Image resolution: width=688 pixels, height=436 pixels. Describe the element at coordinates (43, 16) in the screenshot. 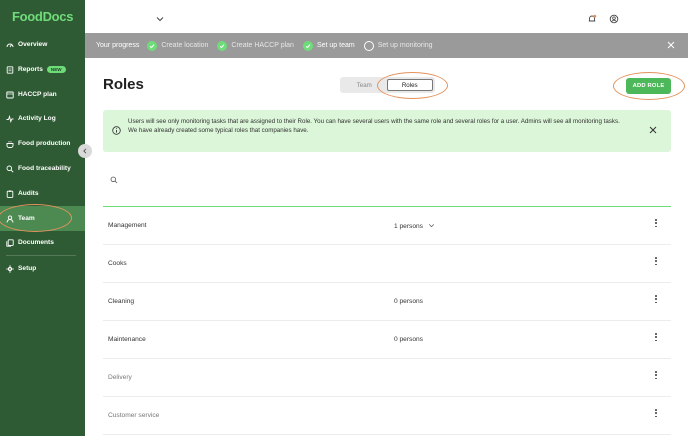

I see `app-logo: FoodDocs` at that location.